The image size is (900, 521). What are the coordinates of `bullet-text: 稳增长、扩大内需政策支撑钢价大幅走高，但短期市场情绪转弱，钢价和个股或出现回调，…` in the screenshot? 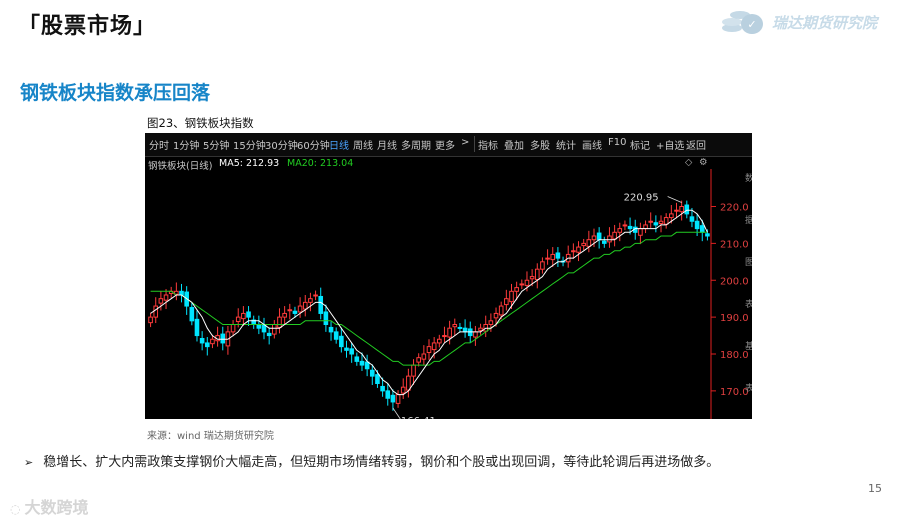 It's located at (381, 462).